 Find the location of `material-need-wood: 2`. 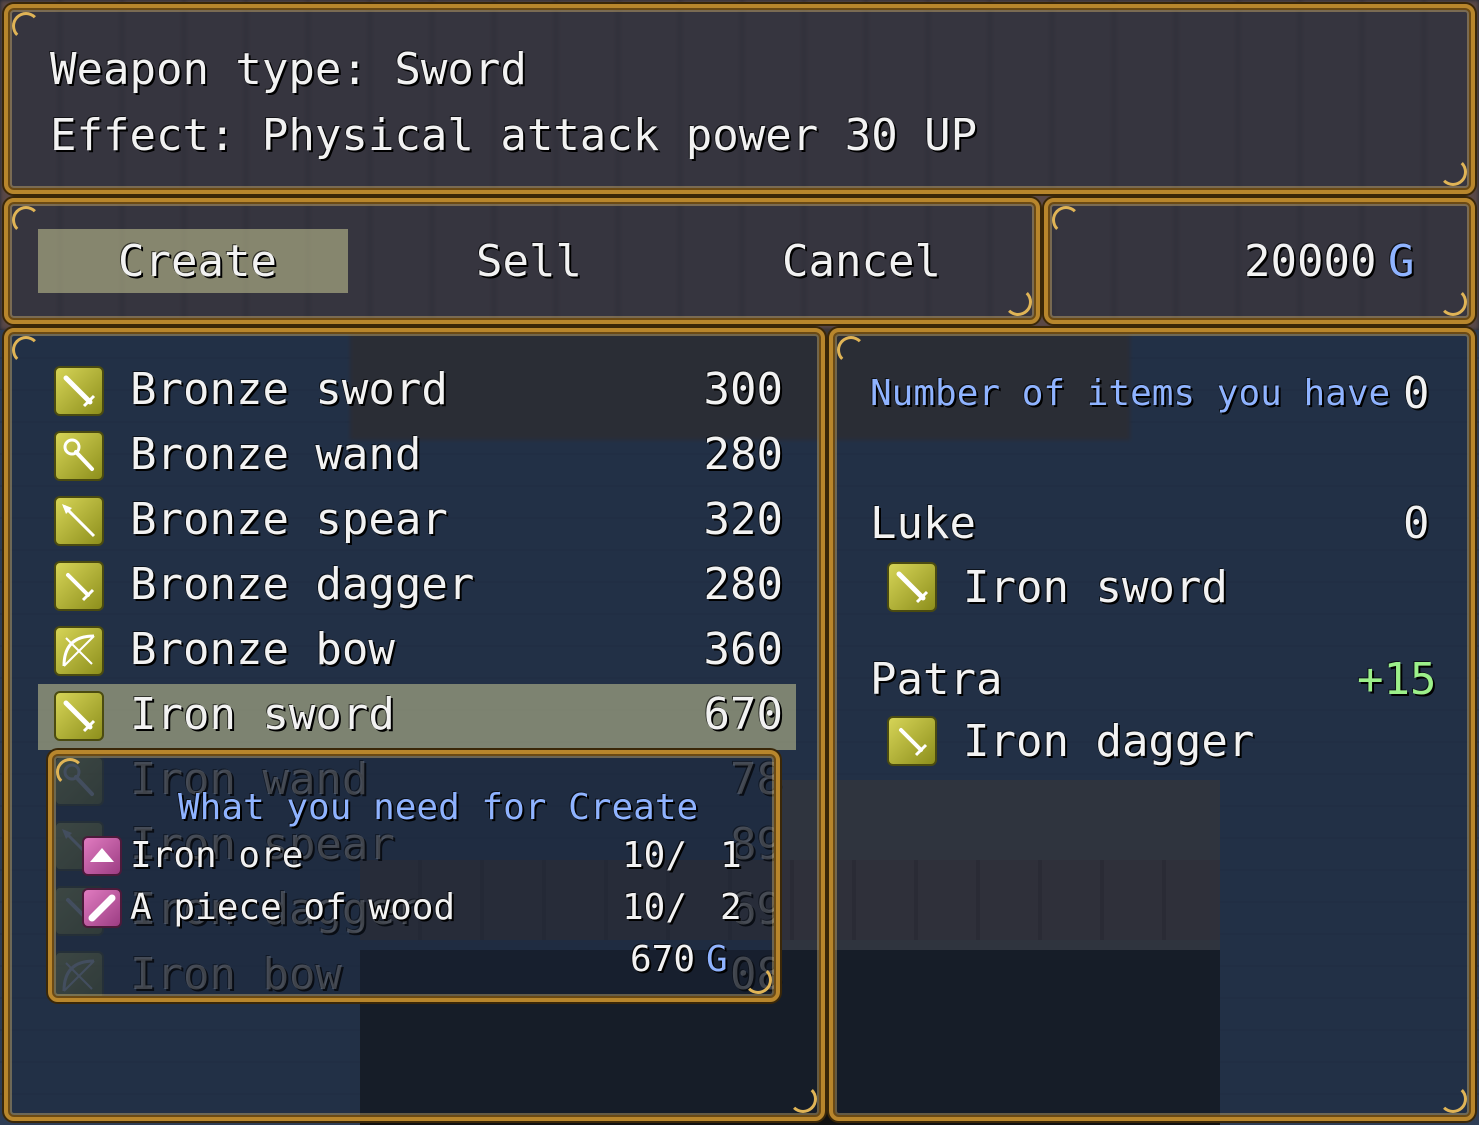

material-need-wood: 2 is located at coordinates (731, 907).